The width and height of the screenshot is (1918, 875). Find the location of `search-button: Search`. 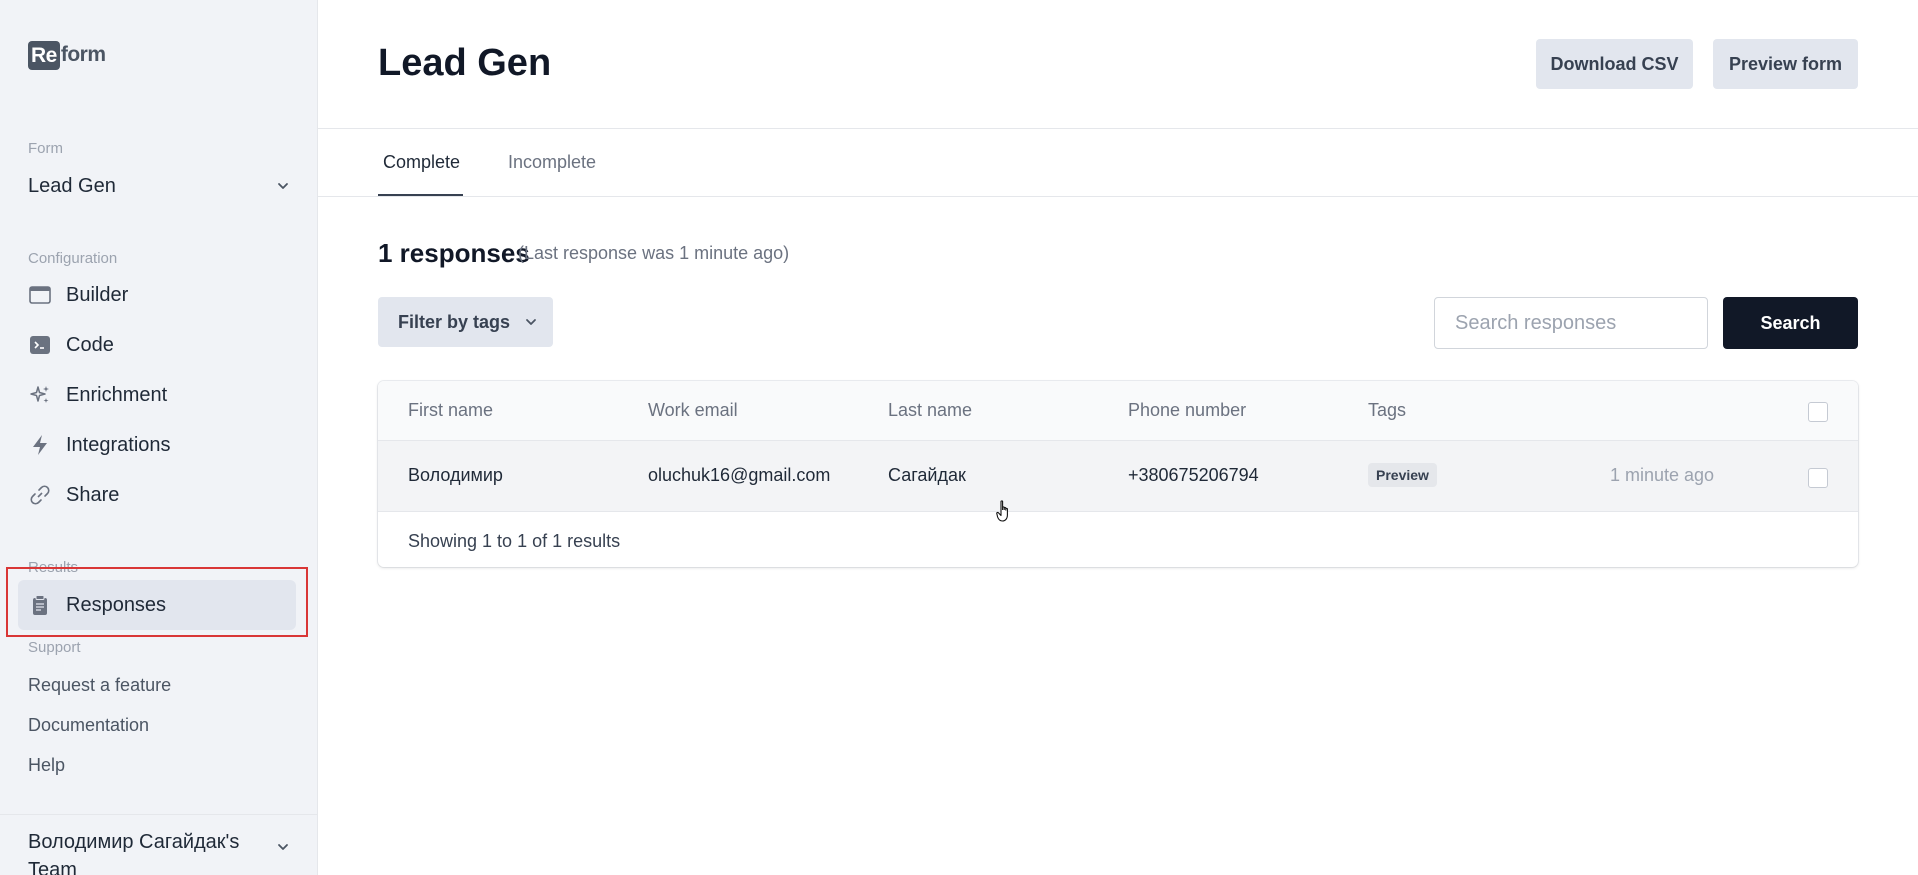

search-button: Search is located at coordinates (1790, 323).